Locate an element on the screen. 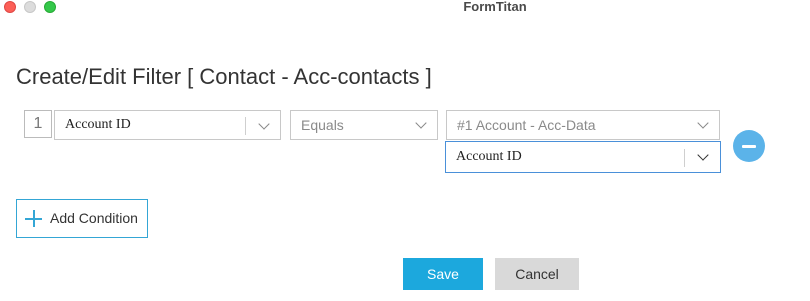 The width and height of the screenshot is (810, 301). add-condition-button: Add Condition is located at coordinates (82, 218).